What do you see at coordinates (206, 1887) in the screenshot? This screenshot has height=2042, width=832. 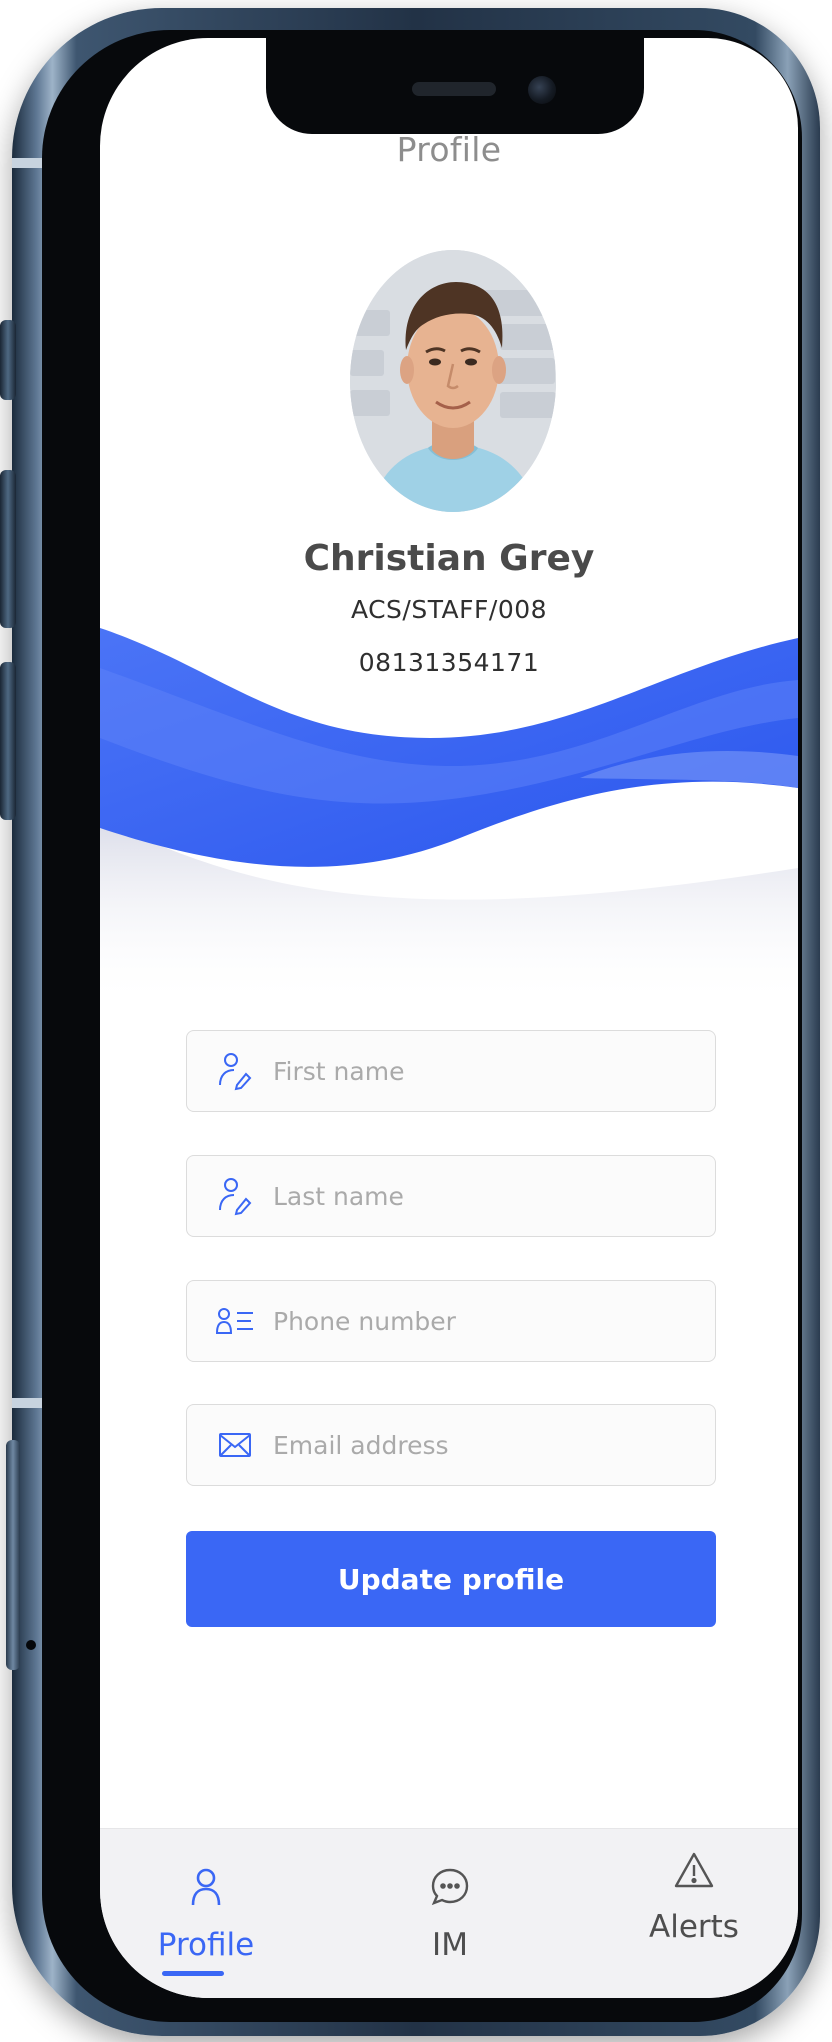 I see `user-icon` at bounding box center [206, 1887].